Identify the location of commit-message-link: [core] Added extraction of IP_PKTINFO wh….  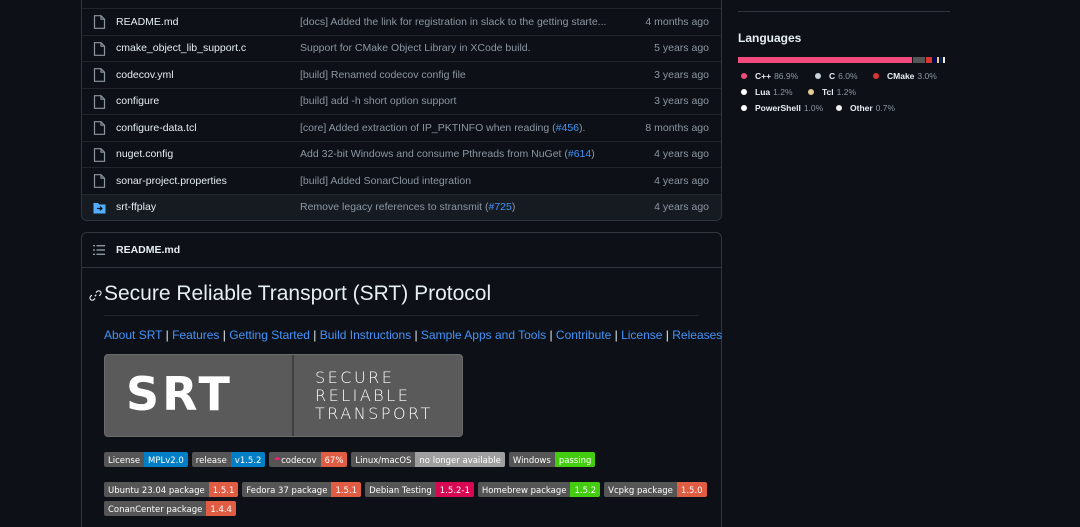
(442, 128).